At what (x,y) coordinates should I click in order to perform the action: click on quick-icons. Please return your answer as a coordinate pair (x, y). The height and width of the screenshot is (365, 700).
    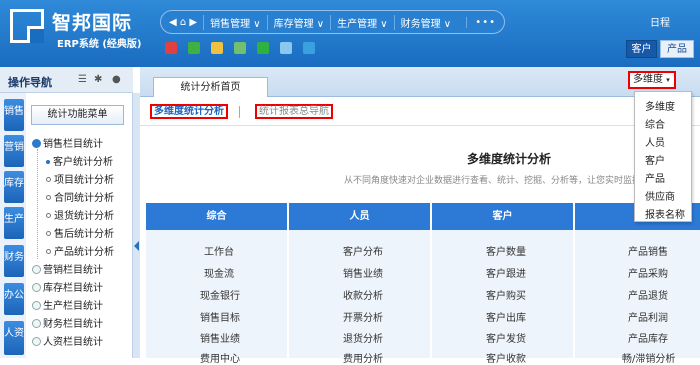
    Looking at the image, I should click on (240, 48).